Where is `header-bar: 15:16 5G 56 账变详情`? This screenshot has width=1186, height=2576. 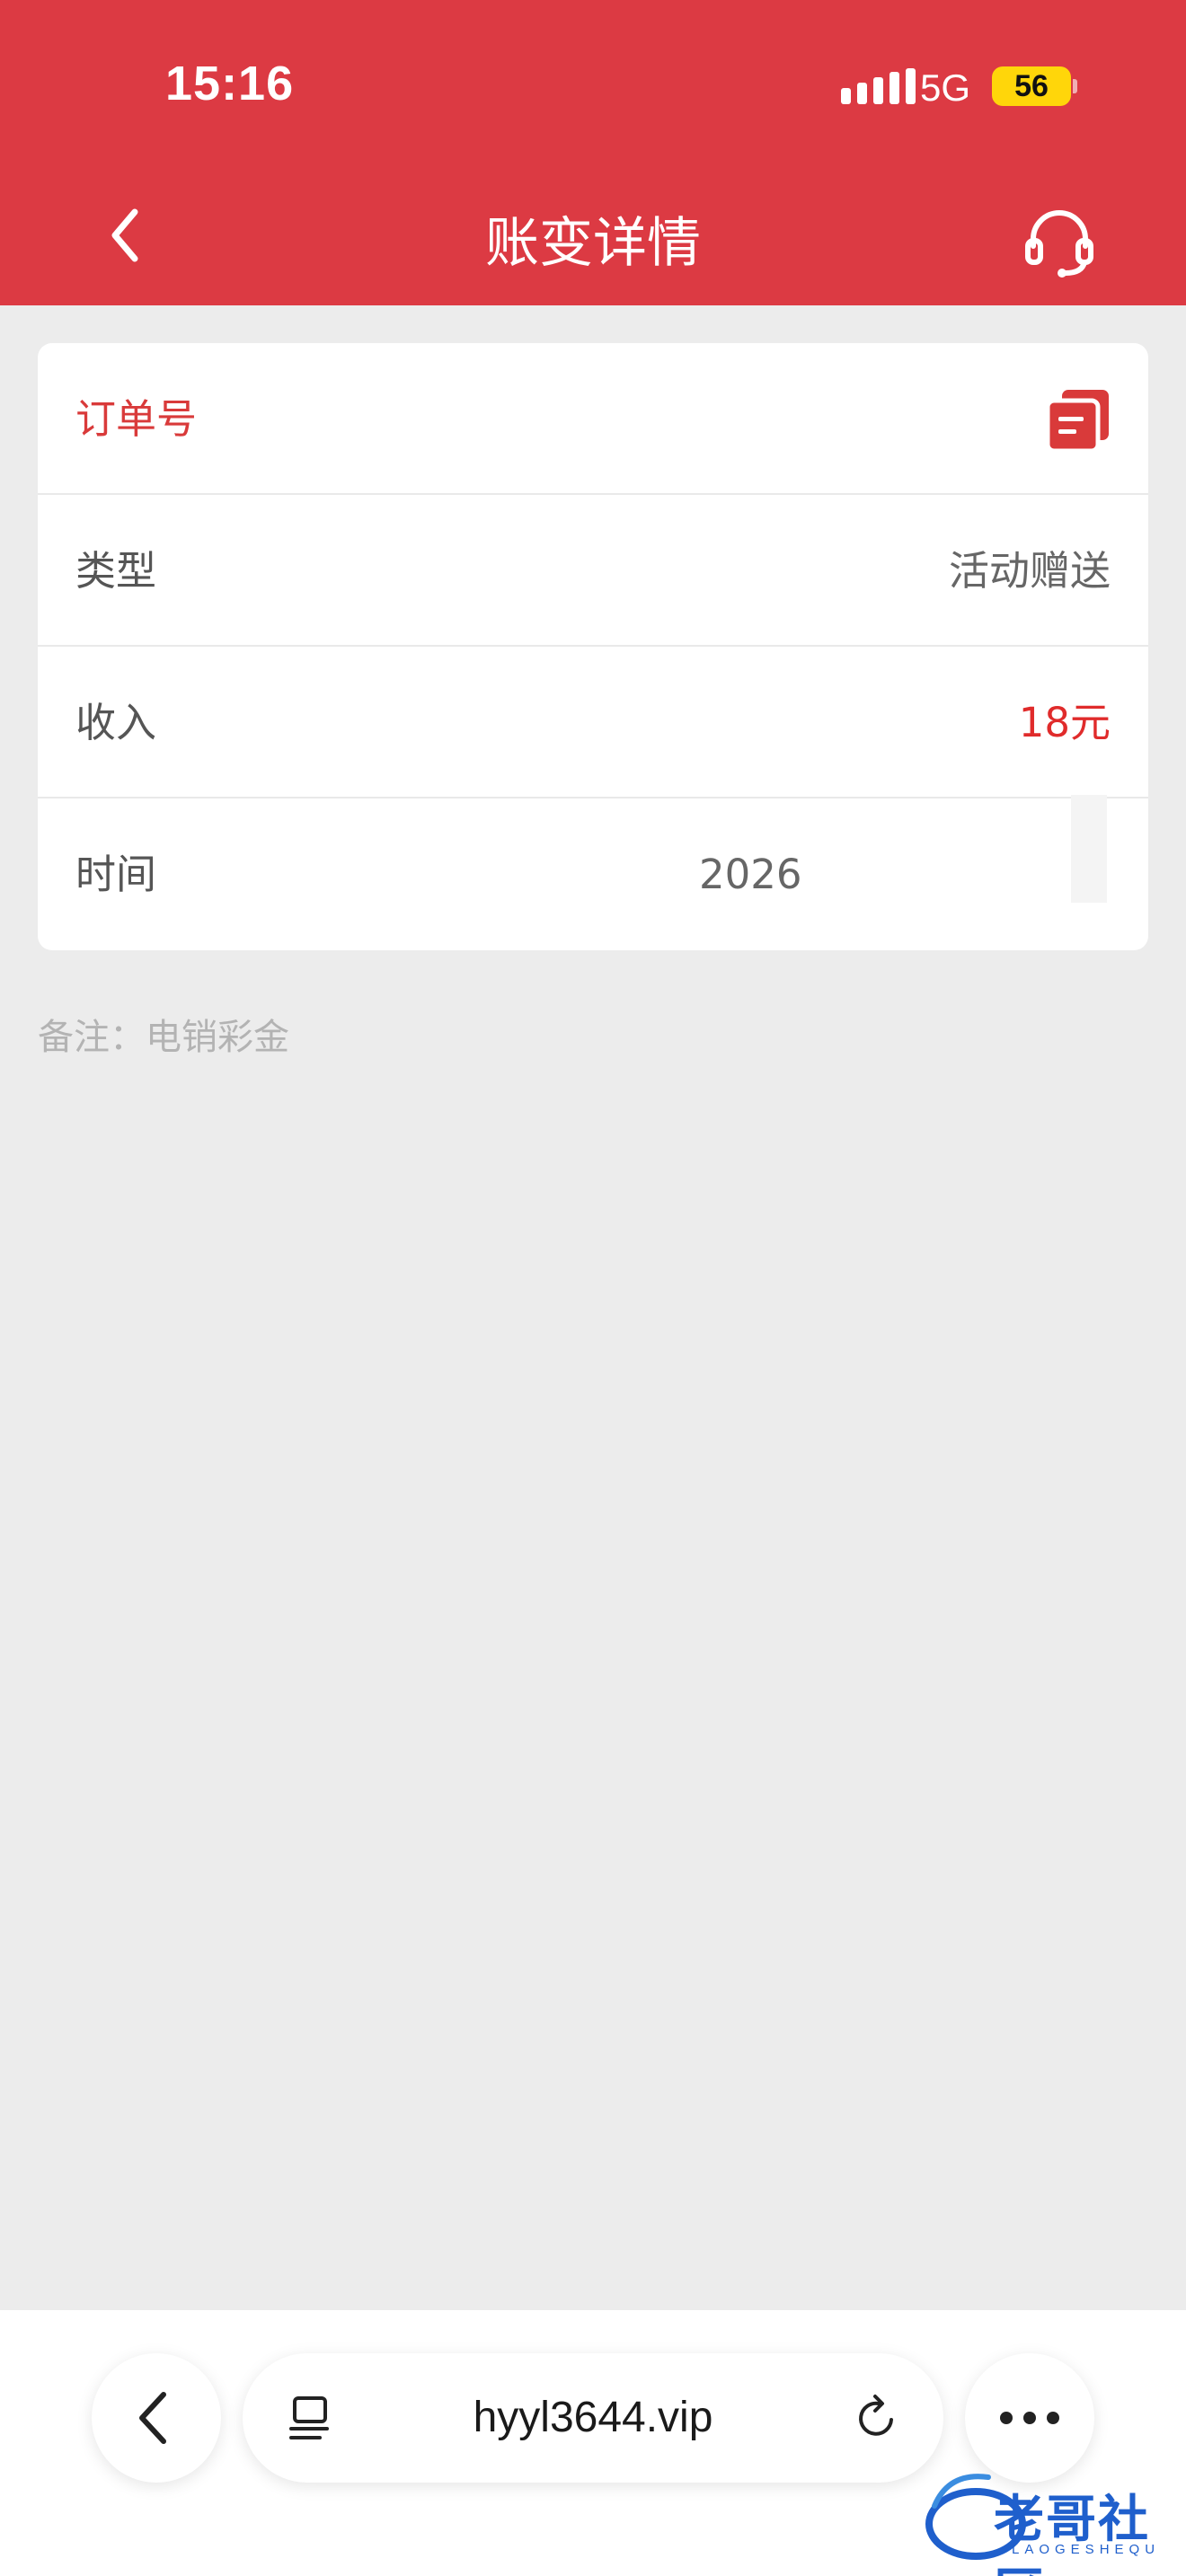
header-bar: 15:16 5G 56 账变详情 is located at coordinates (593, 152).